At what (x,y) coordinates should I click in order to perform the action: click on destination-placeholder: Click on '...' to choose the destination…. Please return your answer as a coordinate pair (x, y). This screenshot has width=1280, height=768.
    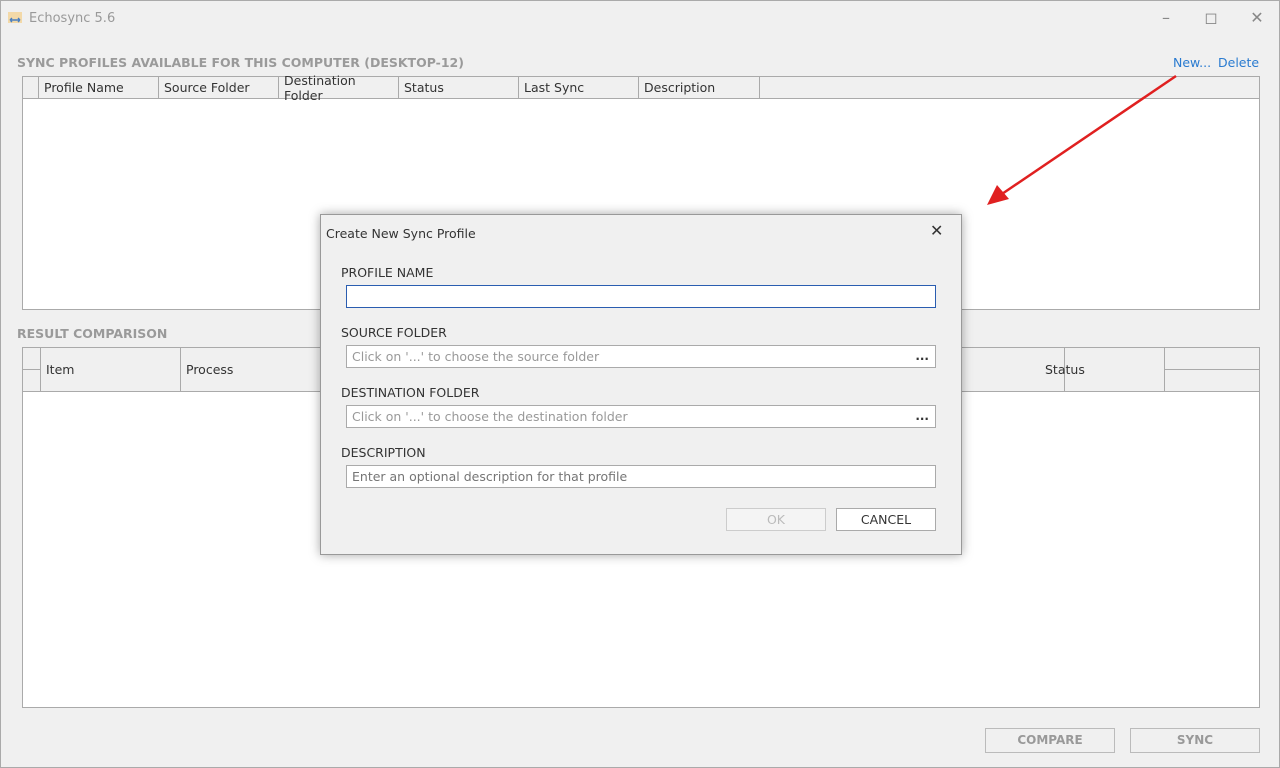
    Looking at the image, I should click on (490, 416).